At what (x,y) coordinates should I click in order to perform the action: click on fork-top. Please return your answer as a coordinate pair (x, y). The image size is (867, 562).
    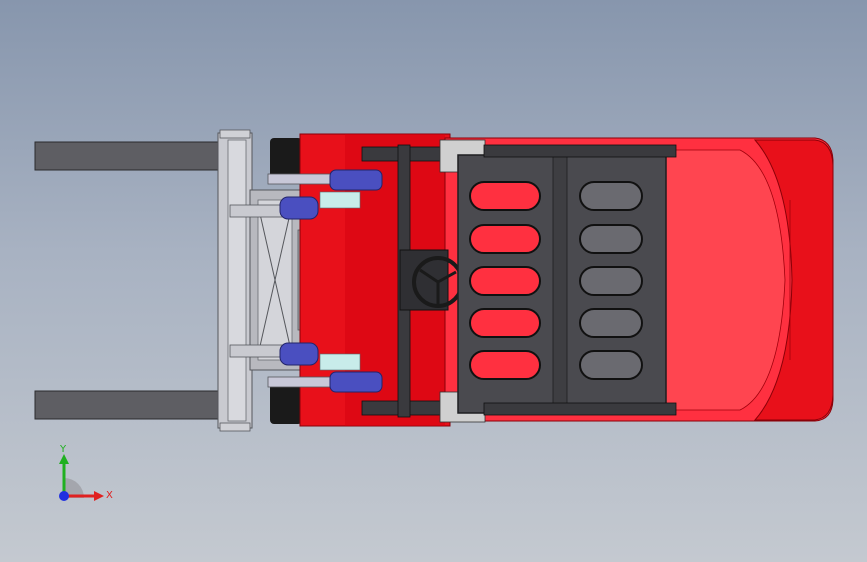
    Looking at the image, I should click on (130, 156).